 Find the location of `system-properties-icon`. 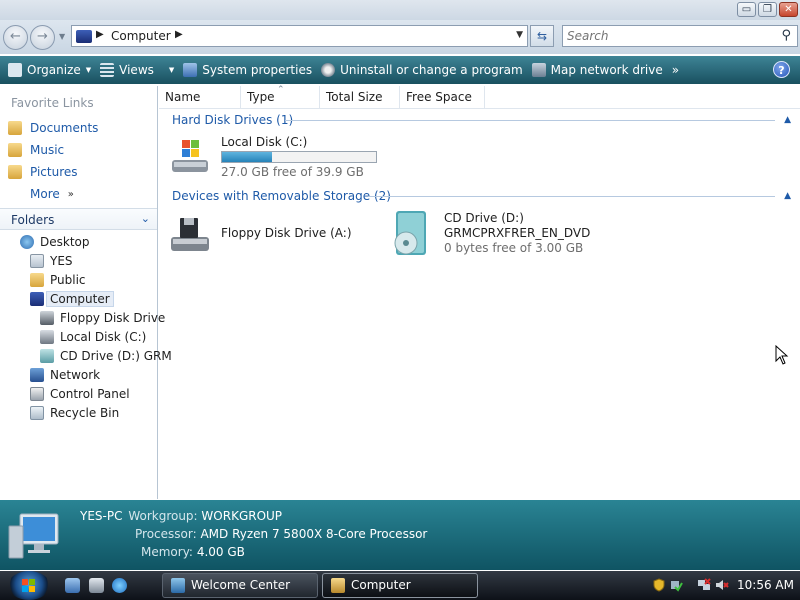

system-properties-icon is located at coordinates (190, 70).